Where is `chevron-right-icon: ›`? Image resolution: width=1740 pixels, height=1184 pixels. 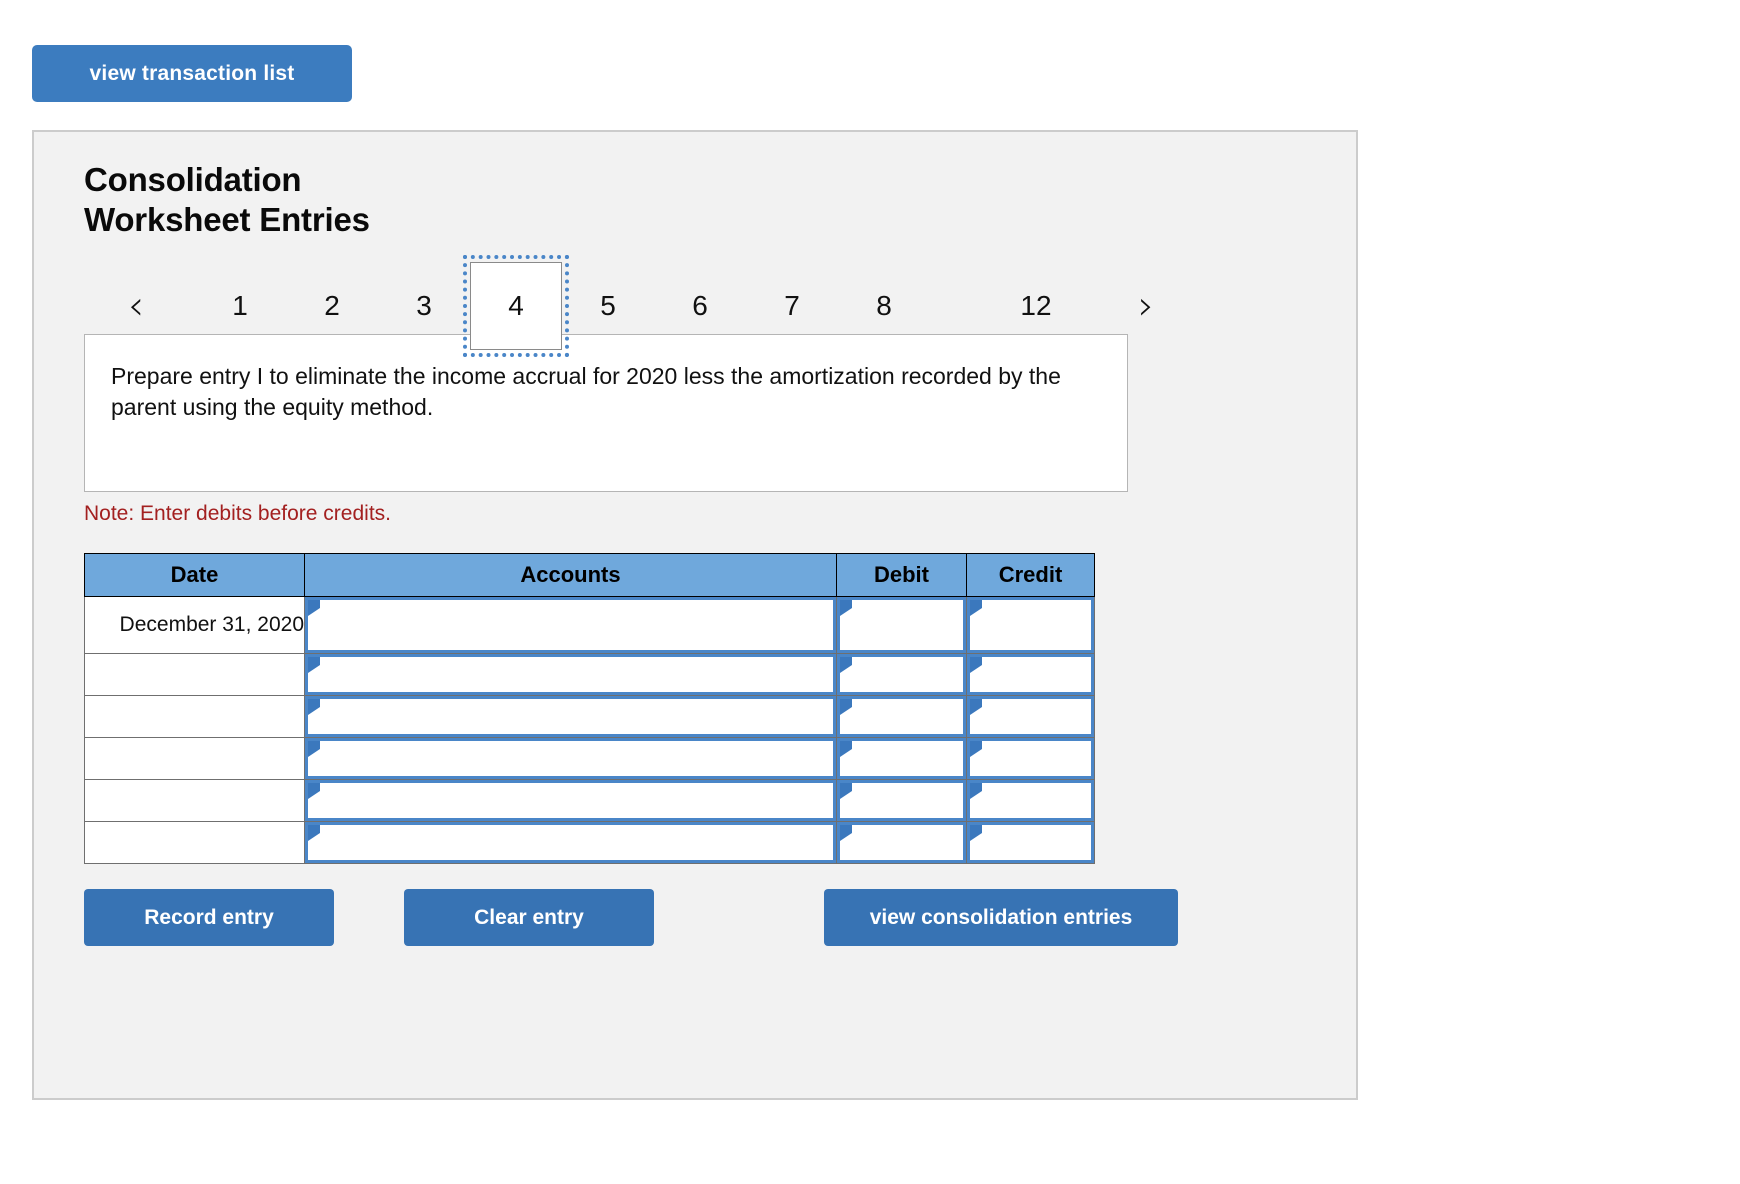 chevron-right-icon: › is located at coordinates (1146, 306).